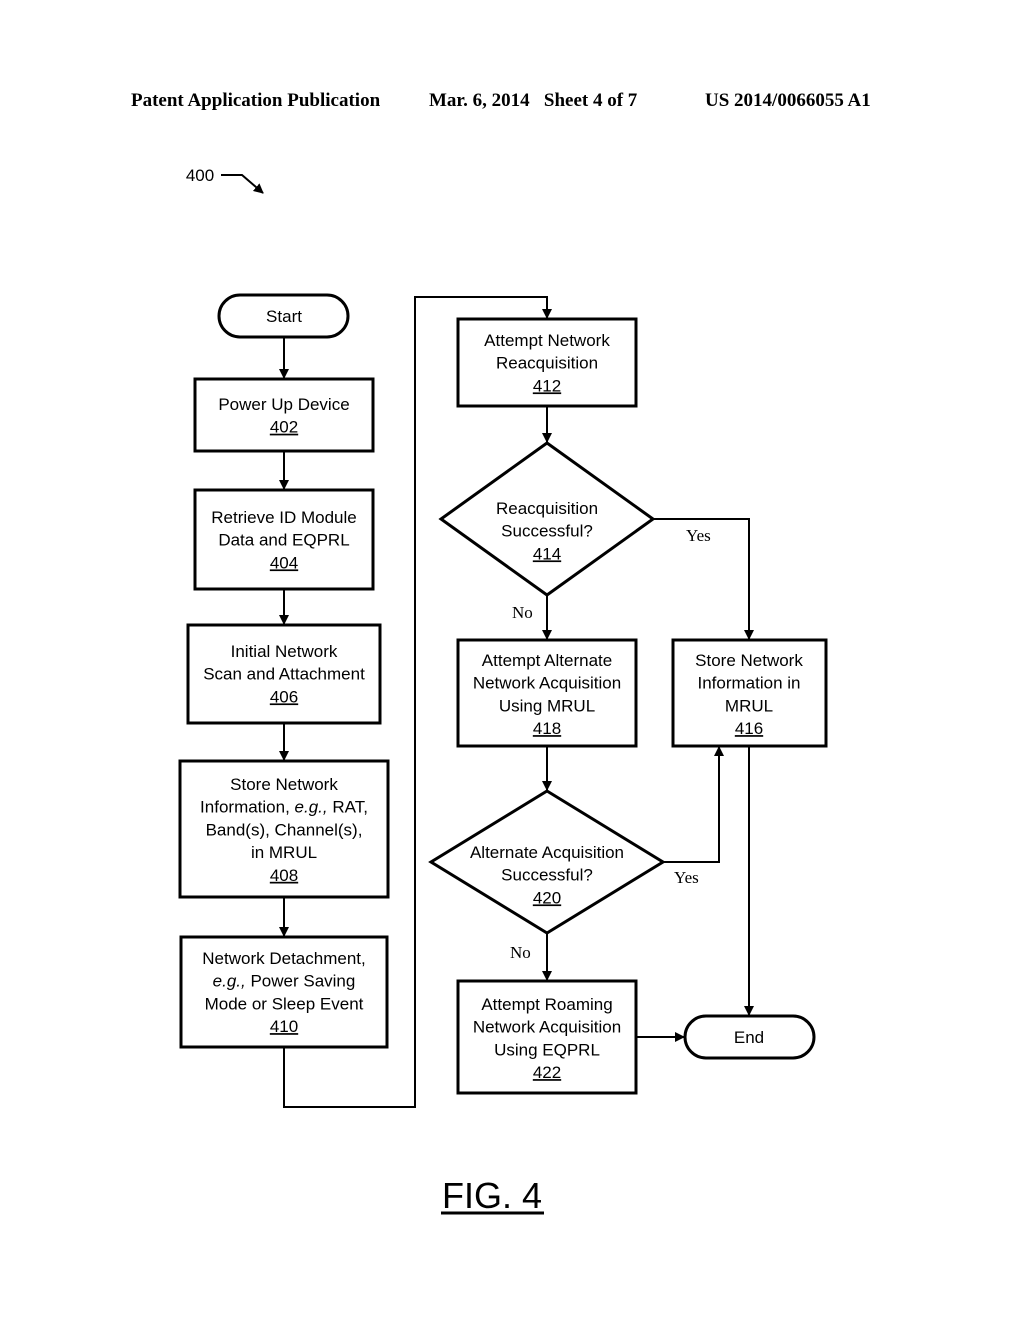 This screenshot has width=1024, height=1320. What do you see at coordinates (283, 958) in the screenshot?
I see `node-label-line: Network Detachment,` at bounding box center [283, 958].